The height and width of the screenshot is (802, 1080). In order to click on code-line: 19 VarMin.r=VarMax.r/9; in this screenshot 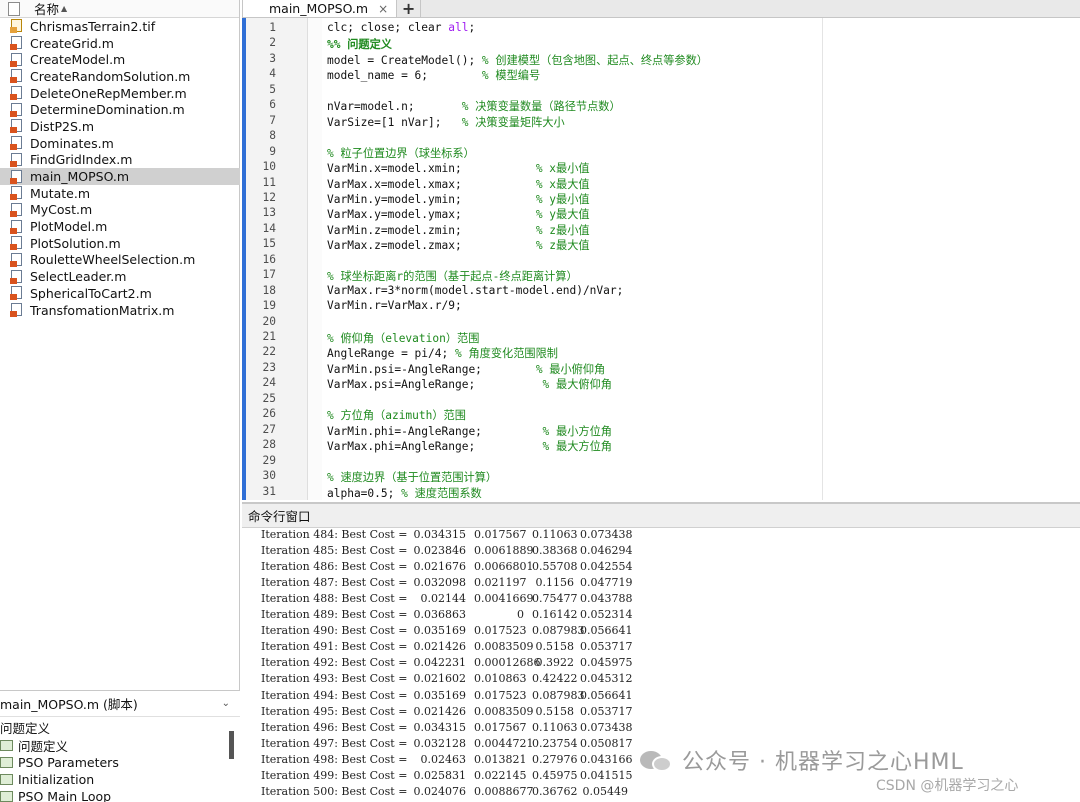, I will do `click(661, 306)`.